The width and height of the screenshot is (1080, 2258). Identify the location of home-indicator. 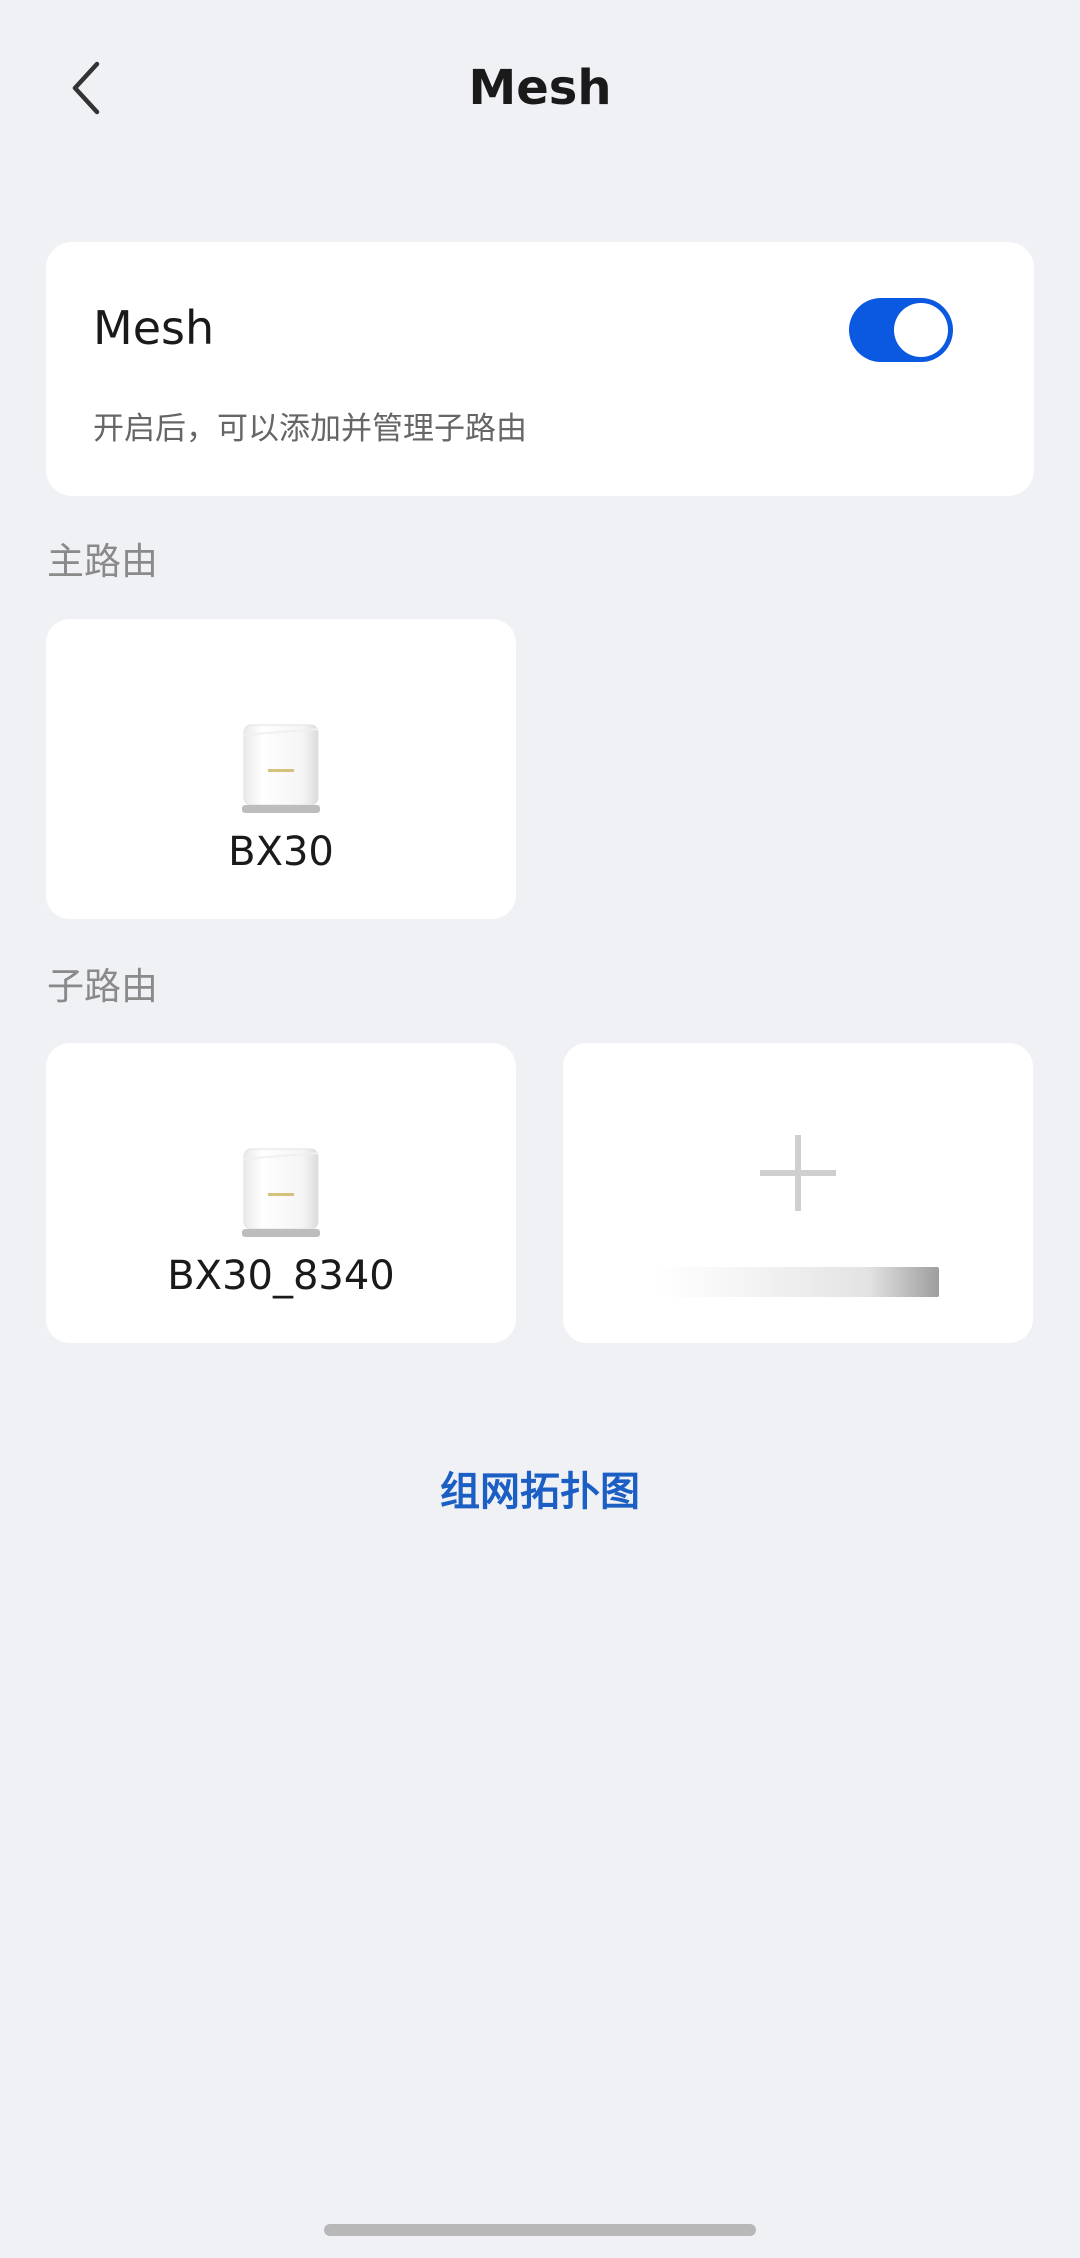
(540, 2230).